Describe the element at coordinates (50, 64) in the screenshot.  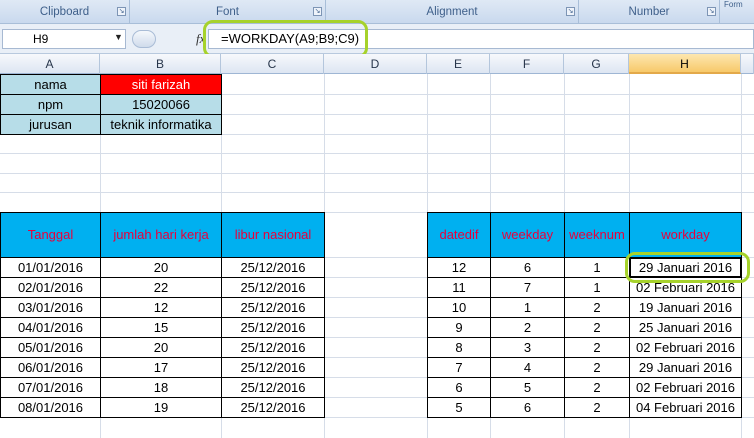
I see `column-header-a: A` at that location.